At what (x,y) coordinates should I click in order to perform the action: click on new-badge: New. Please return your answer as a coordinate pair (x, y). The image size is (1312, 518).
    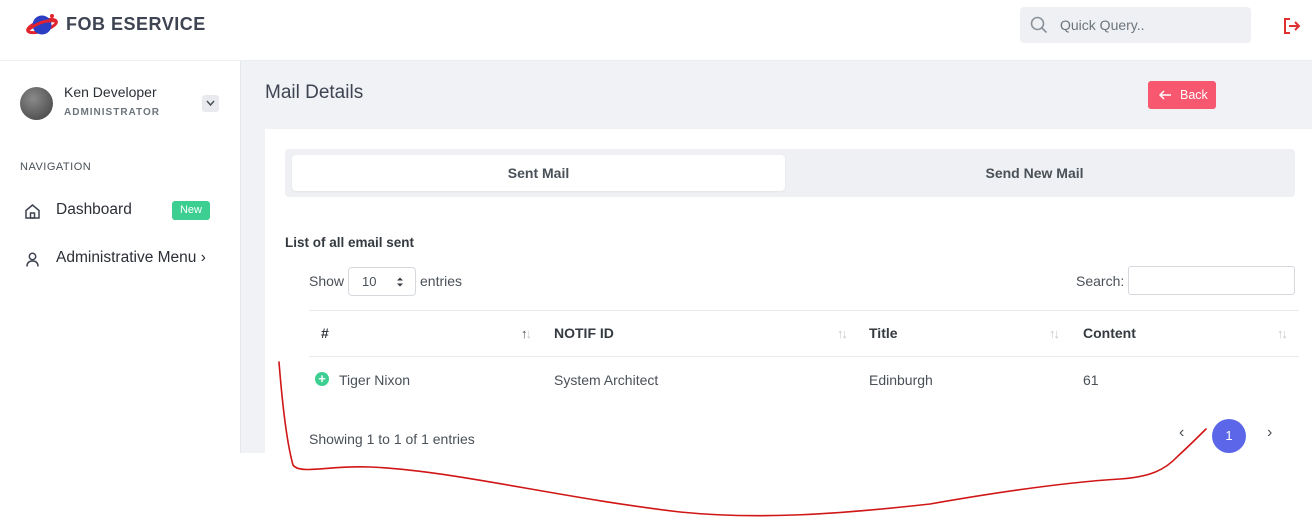
    Looking at the image, I should click on (191, 210).